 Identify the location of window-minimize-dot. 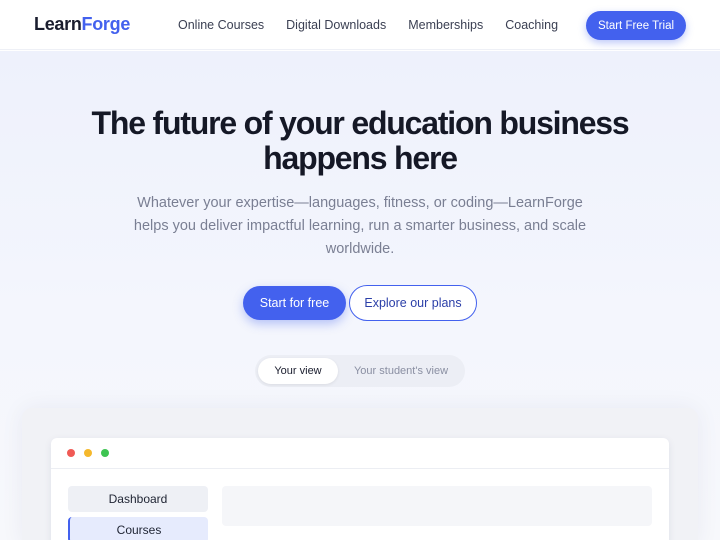
(88, 453).